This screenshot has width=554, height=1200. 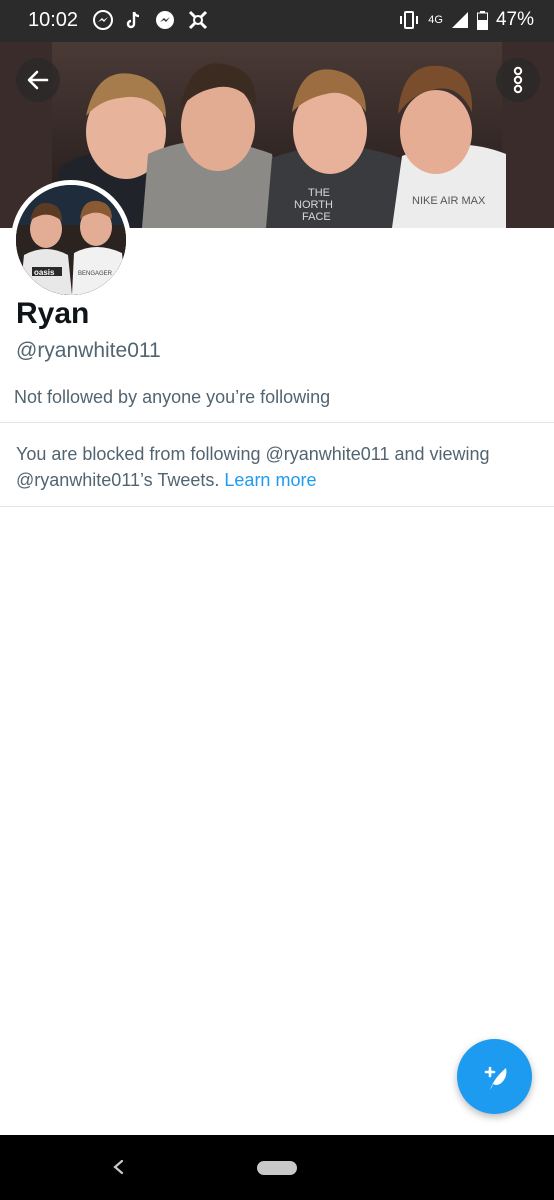 I want to click on svg-text: NORTH, so click(x=313, y=205).